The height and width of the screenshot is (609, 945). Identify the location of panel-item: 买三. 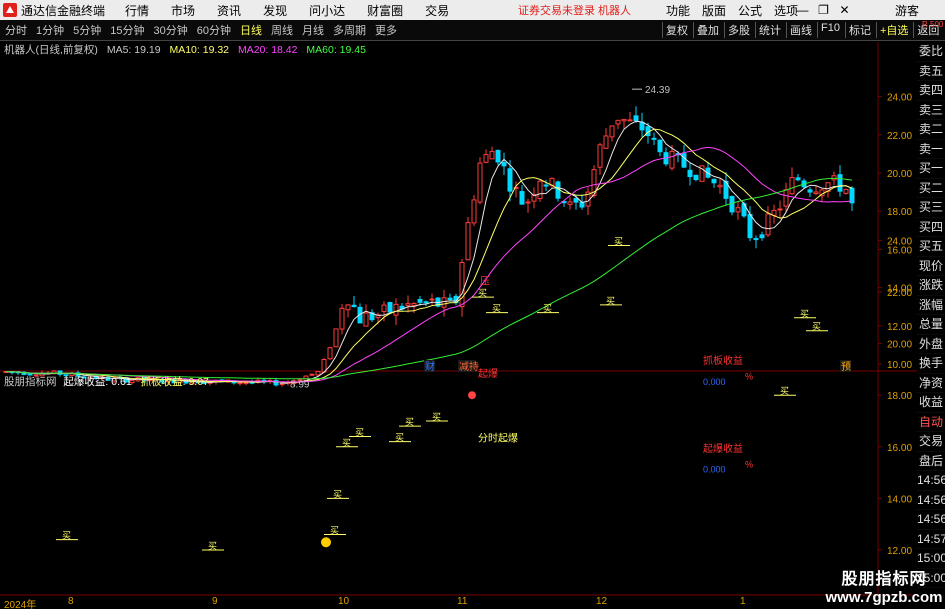
(931, 208).